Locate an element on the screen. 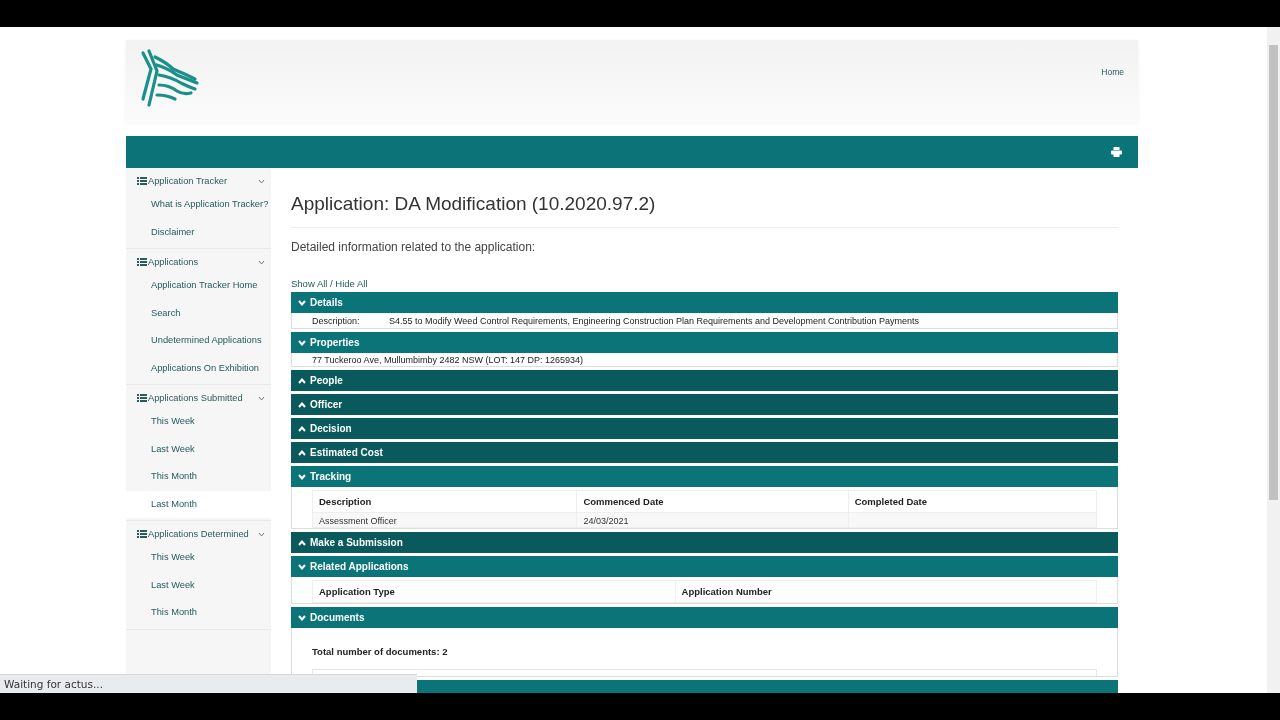 The height and width of the screenshot is (720, 1280). sidebar-group-header: Applications Determined is located at coordinates (198, 532).